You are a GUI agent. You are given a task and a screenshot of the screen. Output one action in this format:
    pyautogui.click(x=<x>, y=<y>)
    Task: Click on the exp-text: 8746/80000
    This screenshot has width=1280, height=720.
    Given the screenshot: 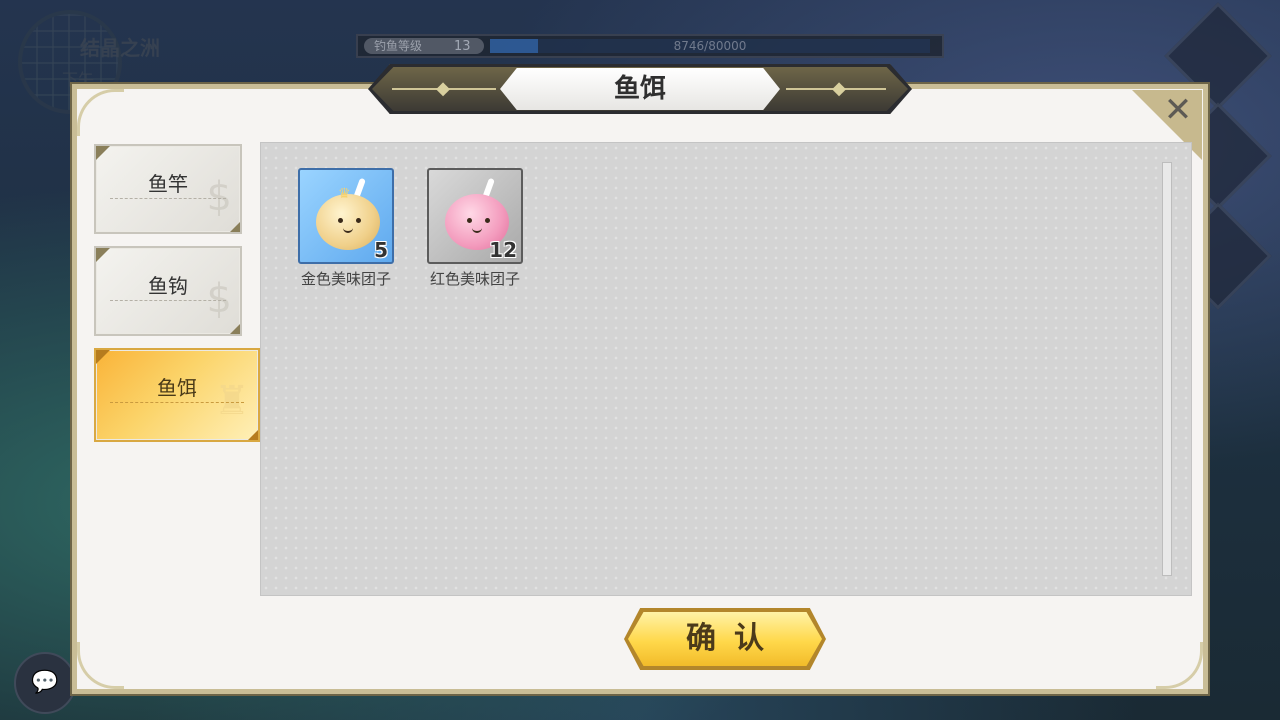 What is the action you would take?
    pyautogui.click(x=710, y=46)
    